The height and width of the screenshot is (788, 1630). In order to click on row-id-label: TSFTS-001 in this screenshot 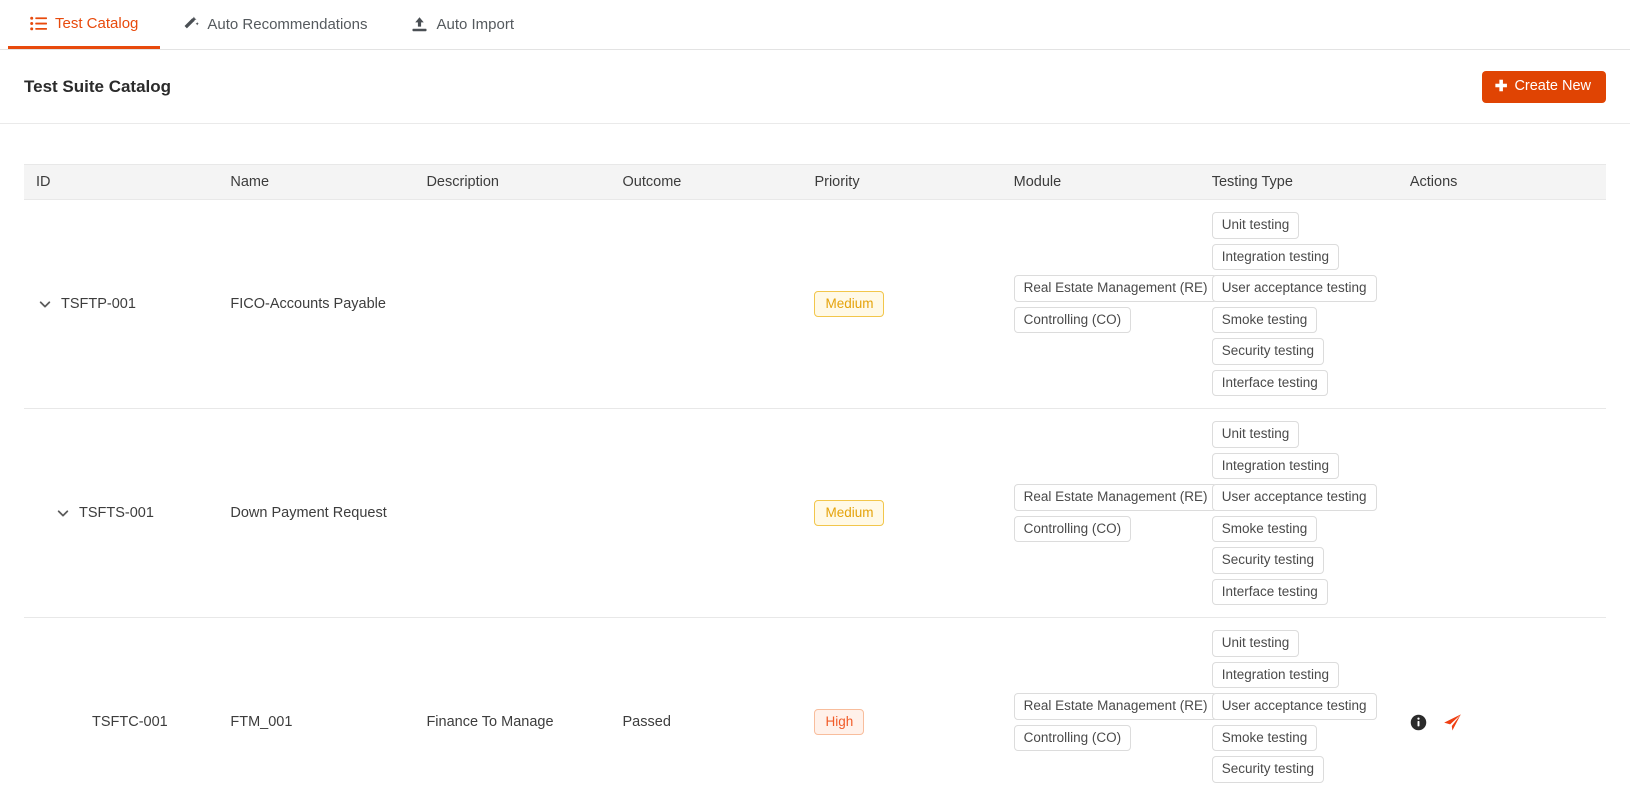, I will do `click(116, 513)`.